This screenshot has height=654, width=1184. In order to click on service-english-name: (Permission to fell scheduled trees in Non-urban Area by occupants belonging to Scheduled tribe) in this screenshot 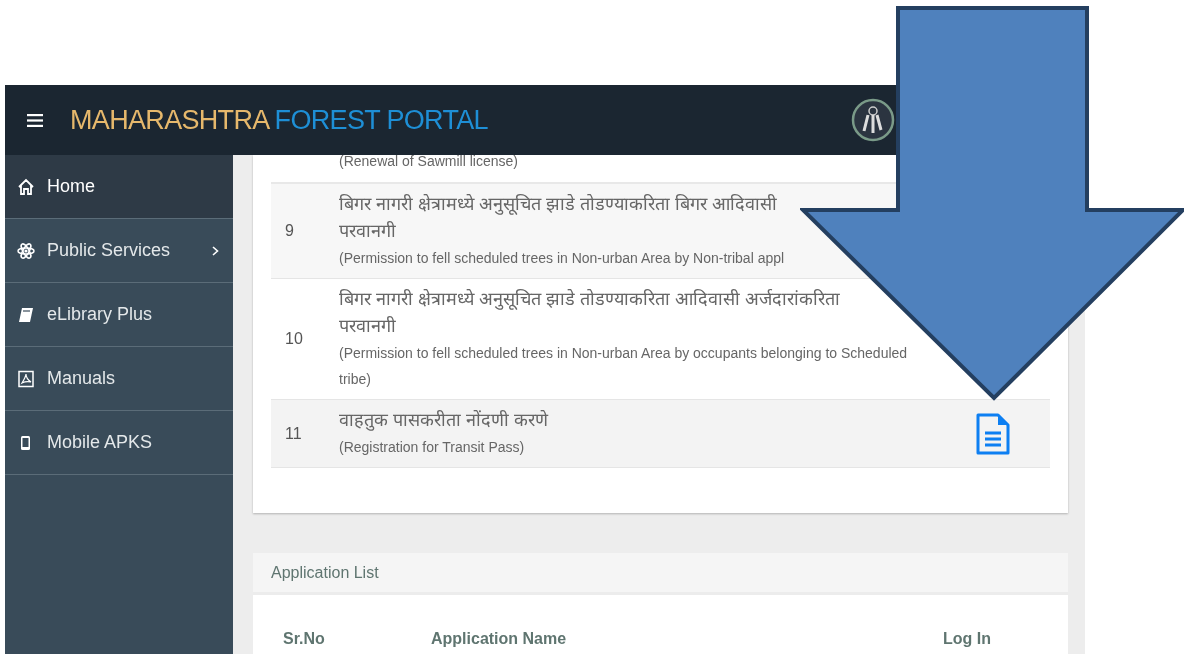, I will do `click(624, 366)`.